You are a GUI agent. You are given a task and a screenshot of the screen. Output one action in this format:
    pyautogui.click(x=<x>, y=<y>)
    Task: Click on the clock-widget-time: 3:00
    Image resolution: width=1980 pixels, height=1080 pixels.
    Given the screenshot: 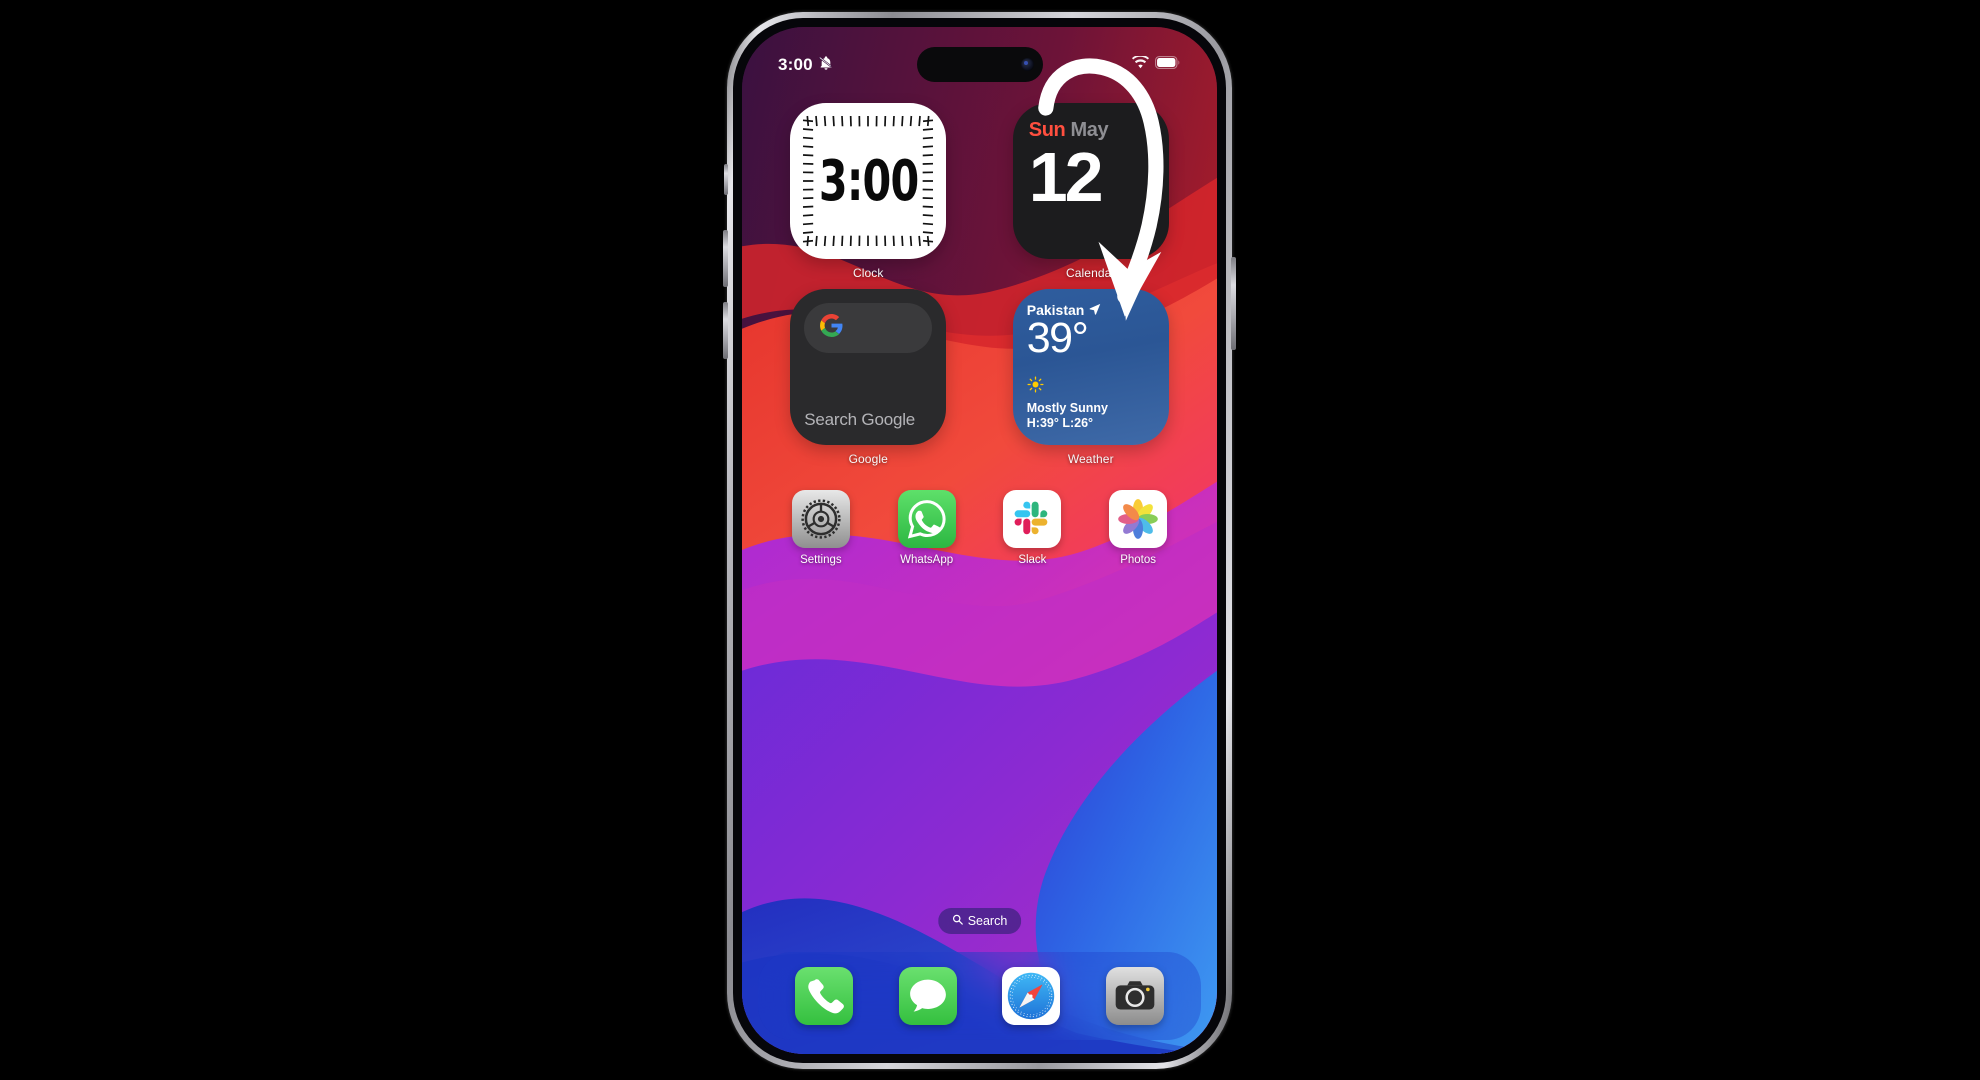 What is the action you would take?
    pyautogui.click(x=868, y=181)
    